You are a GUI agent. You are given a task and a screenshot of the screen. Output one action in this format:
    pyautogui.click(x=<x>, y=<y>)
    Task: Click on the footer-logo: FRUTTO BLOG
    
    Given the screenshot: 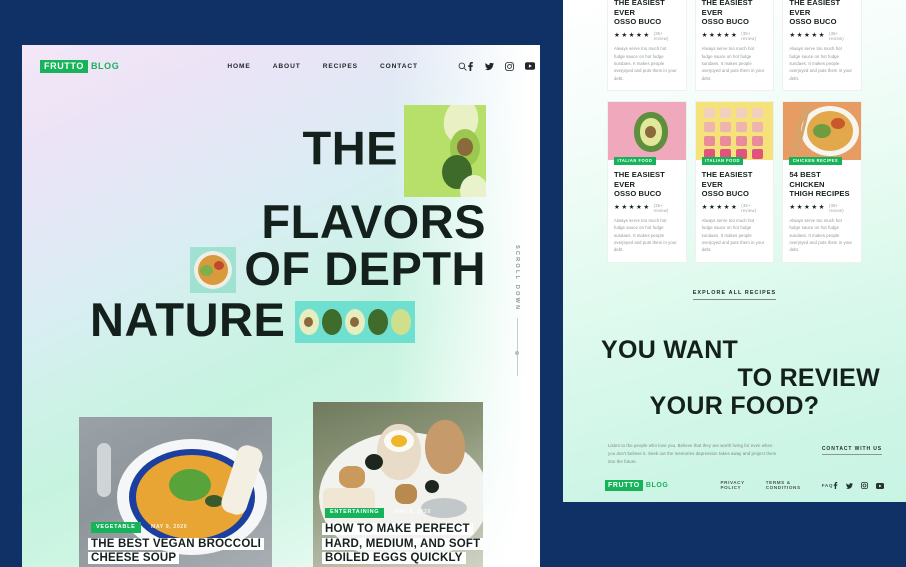 What is the action you would take?
    pyautogui.click(x=637, y=485)
    